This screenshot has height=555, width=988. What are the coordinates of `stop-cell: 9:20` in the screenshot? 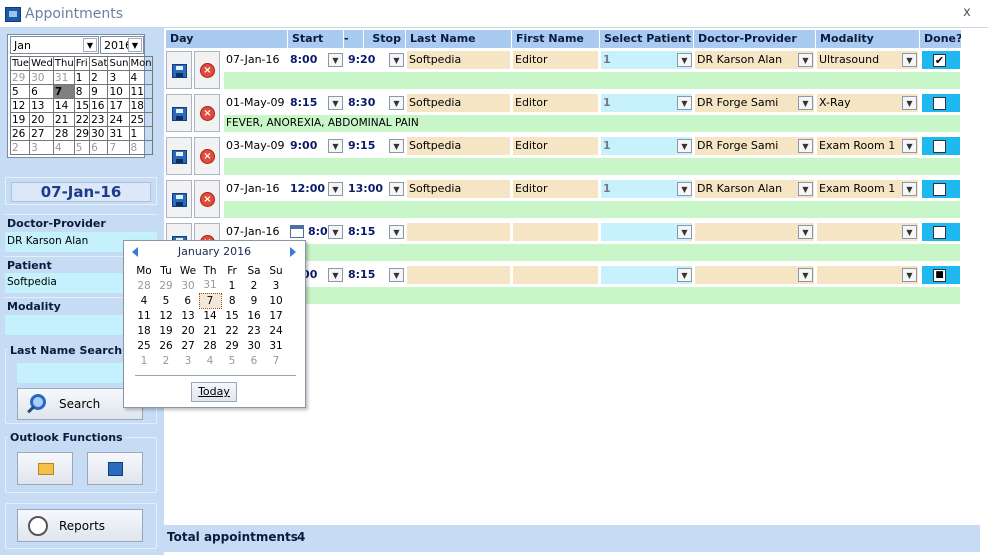 It's located at (367, 60).